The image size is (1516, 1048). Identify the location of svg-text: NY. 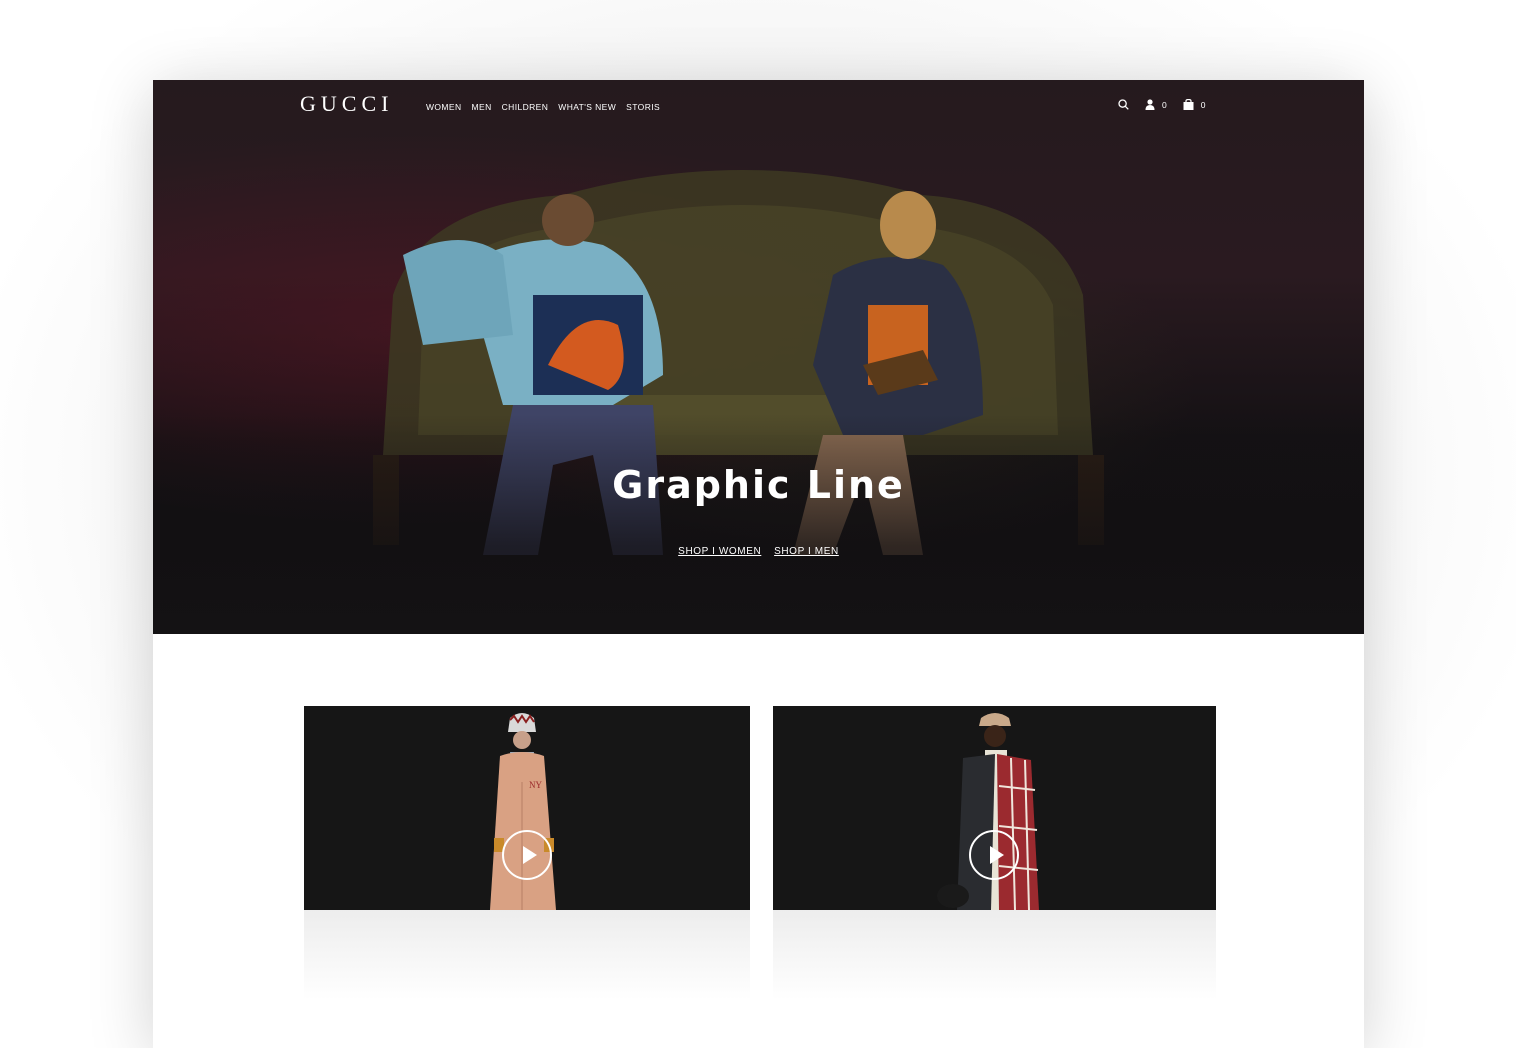
(535, 785).